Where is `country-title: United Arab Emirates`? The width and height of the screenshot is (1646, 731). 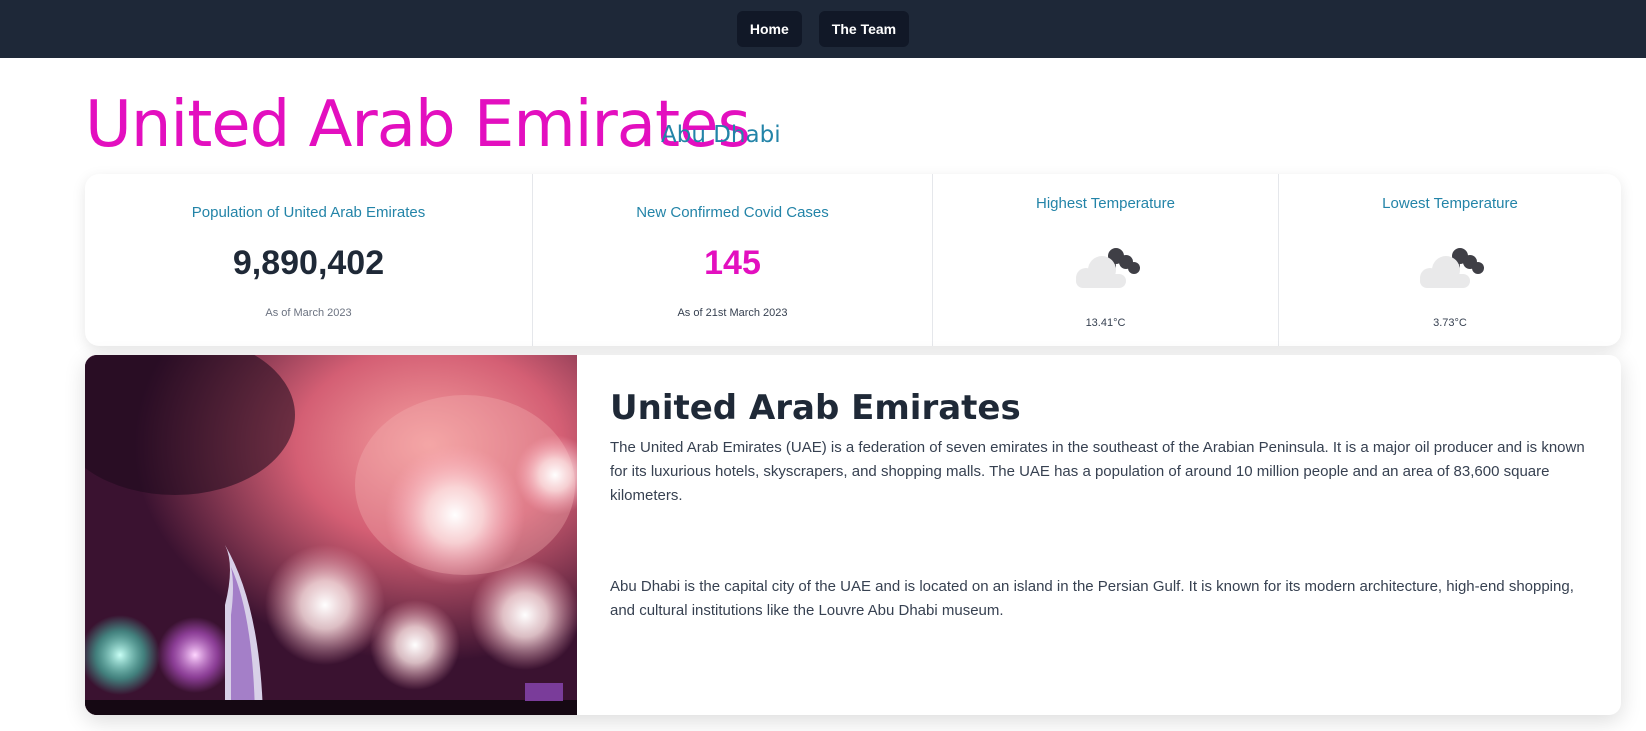 country-title: United Arab Emirates is located at coordinates (418, 125).